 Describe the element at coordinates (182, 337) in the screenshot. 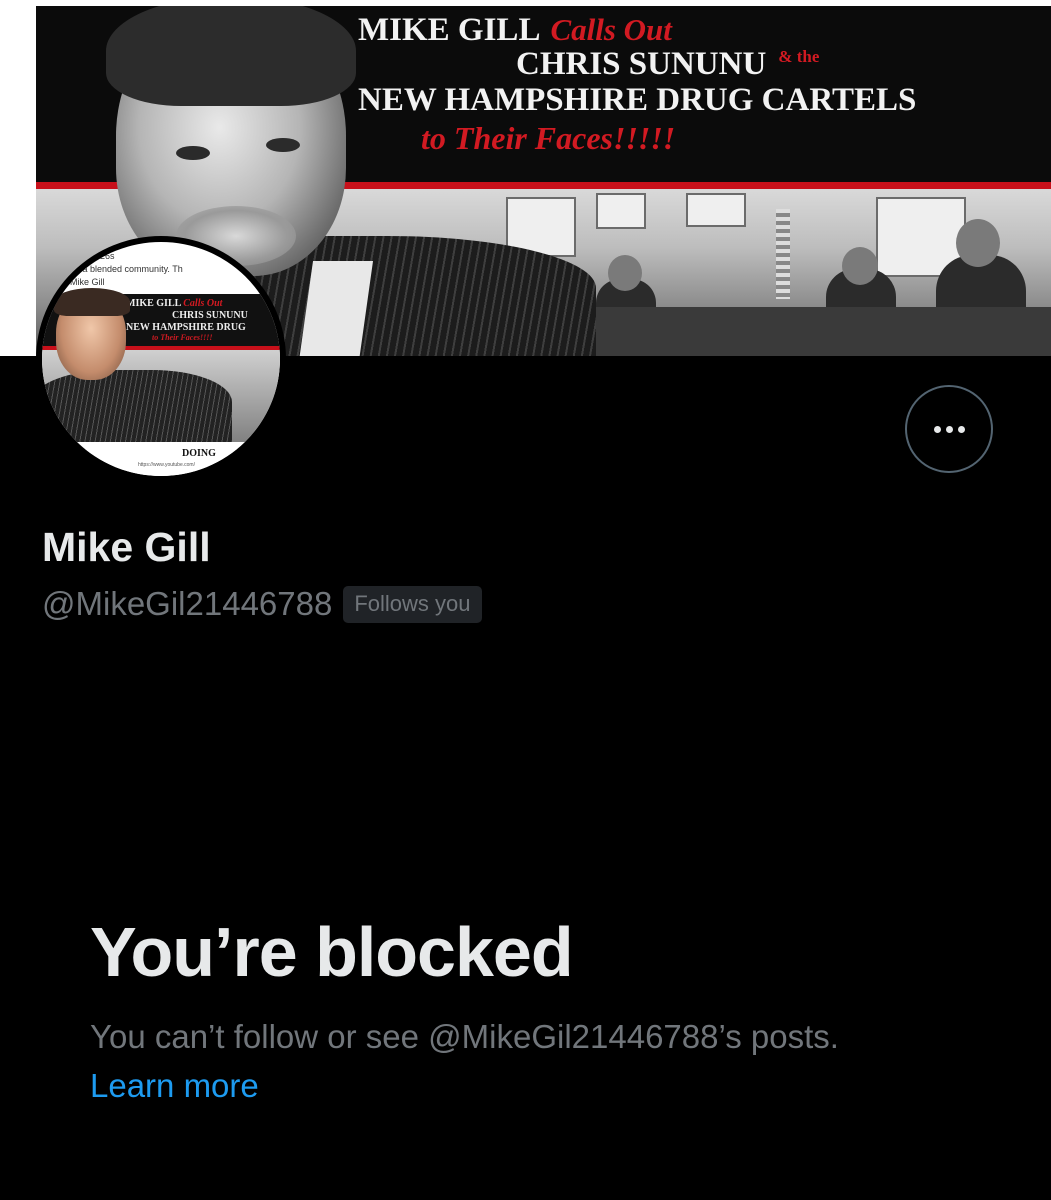

I see `avatar-mini-title: to Their Faces!!!!` at that location.